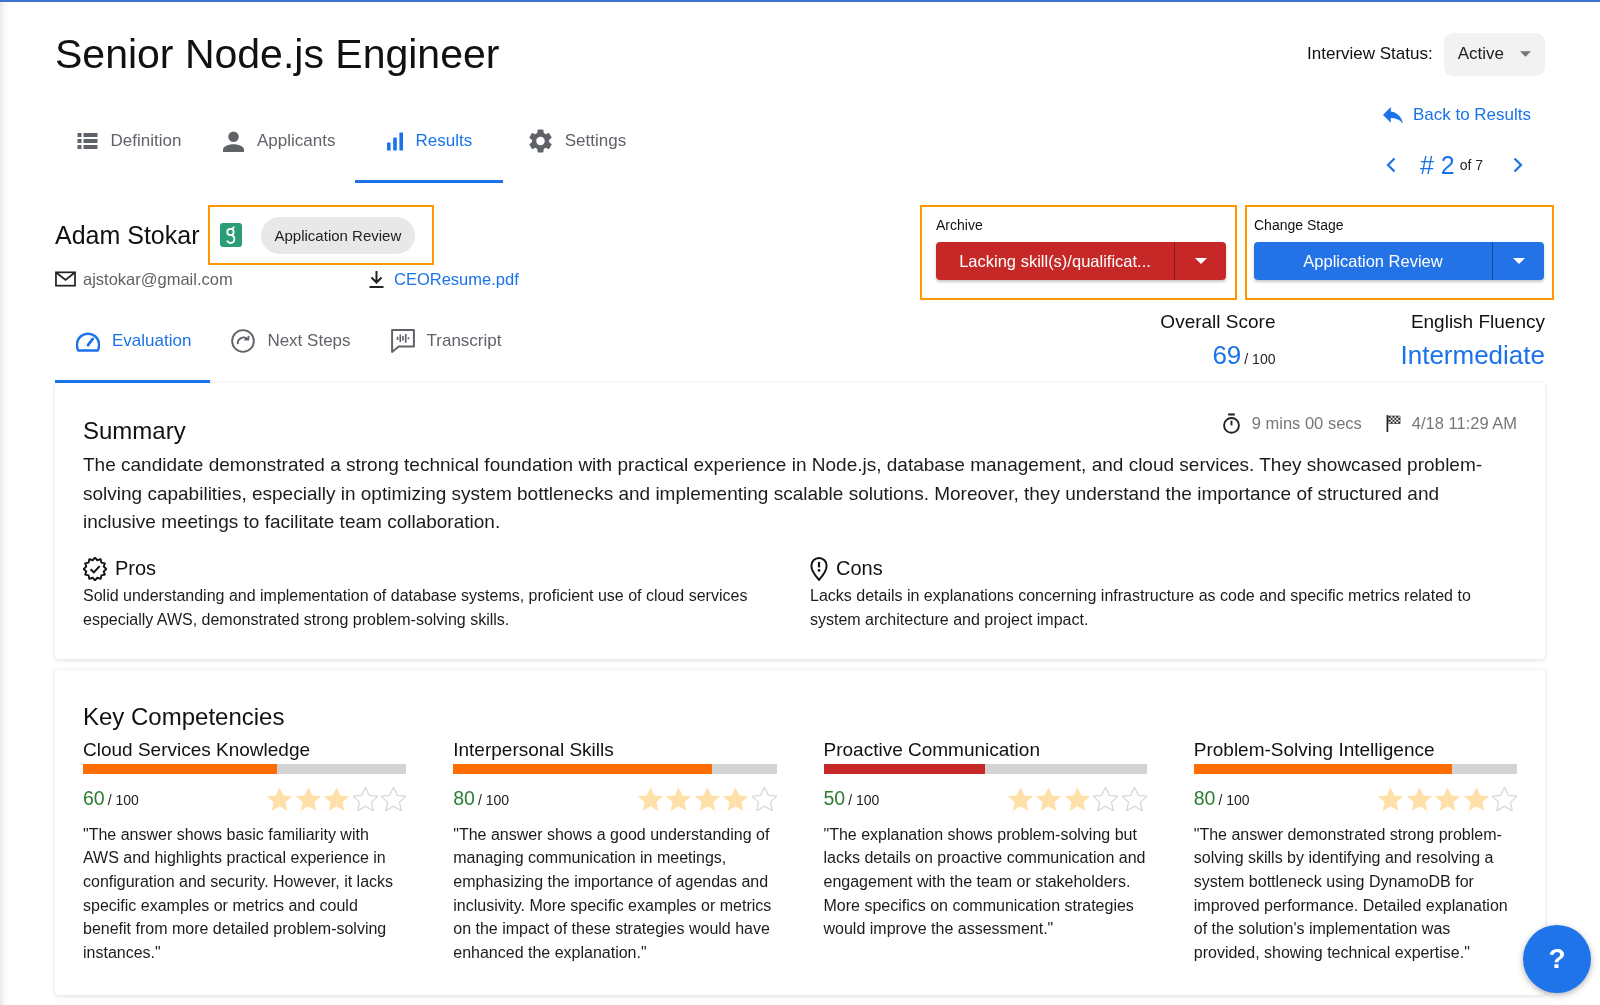  I want to click on resume-link: CEOResume.pdf, so click(443, 279).